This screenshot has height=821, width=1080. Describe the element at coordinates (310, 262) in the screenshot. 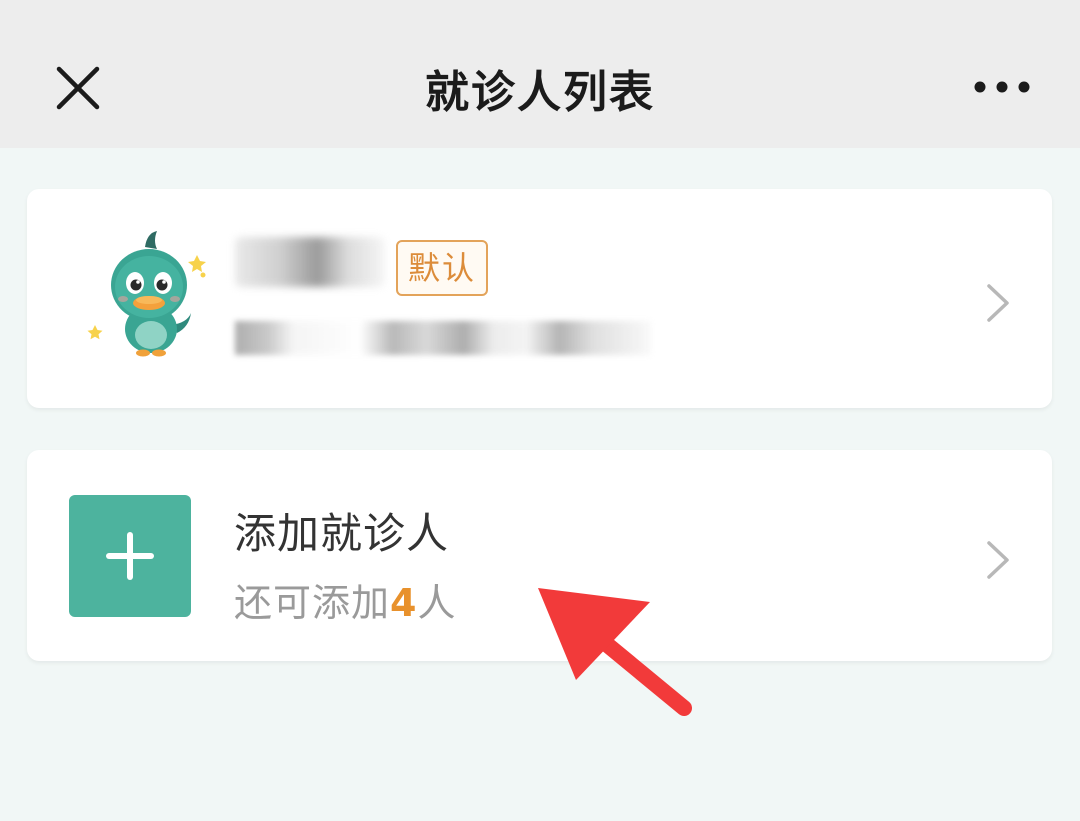

I see `patient-name-redacted` at that location.